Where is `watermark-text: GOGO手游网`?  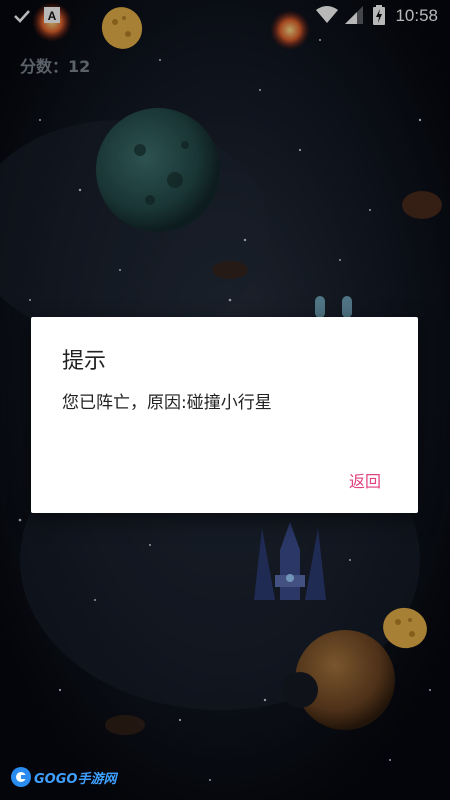
watermark-text: GOGO手游网 is located at coordinates (75, 779).